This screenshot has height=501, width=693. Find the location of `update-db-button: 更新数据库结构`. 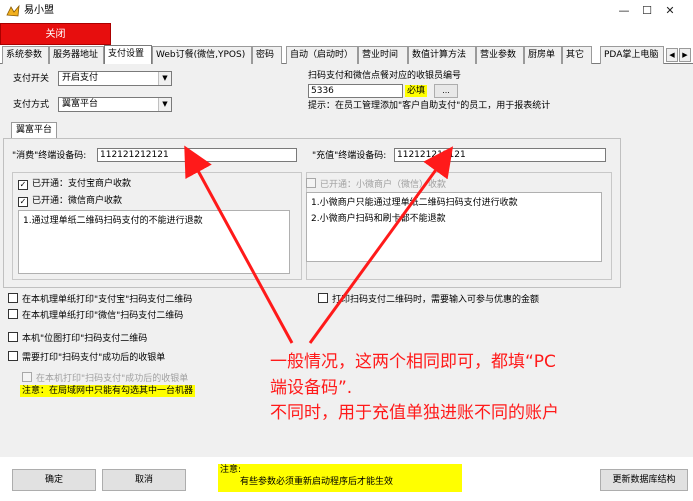

update-db-button: 更新数据库结构 is located at coordinates (644, 480).